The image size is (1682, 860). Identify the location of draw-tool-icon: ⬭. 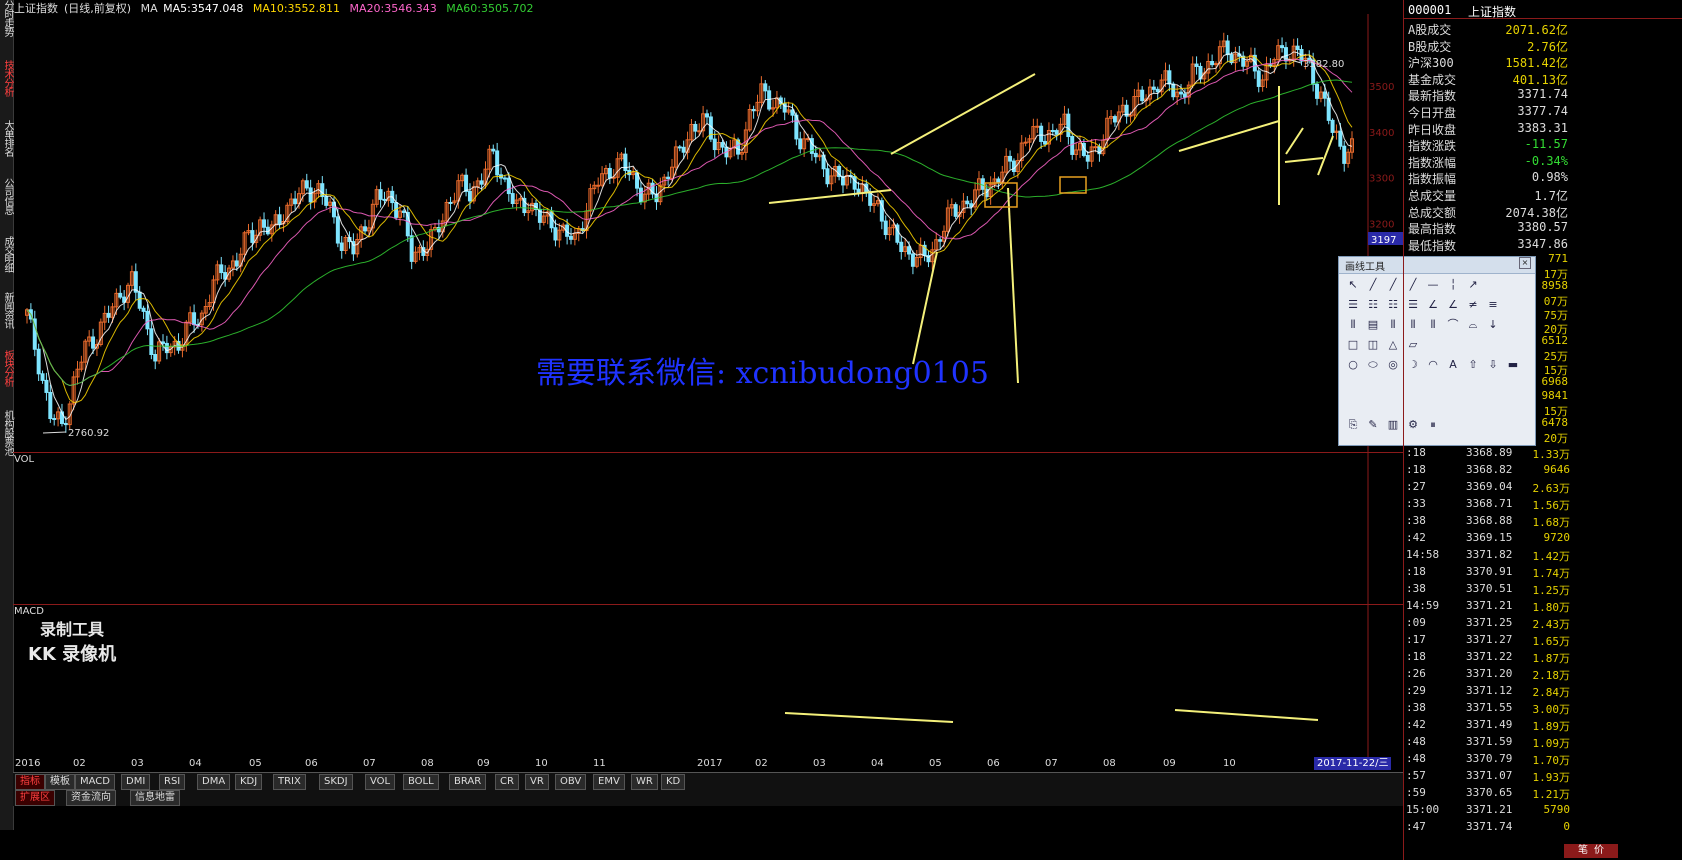
(1373, 365).